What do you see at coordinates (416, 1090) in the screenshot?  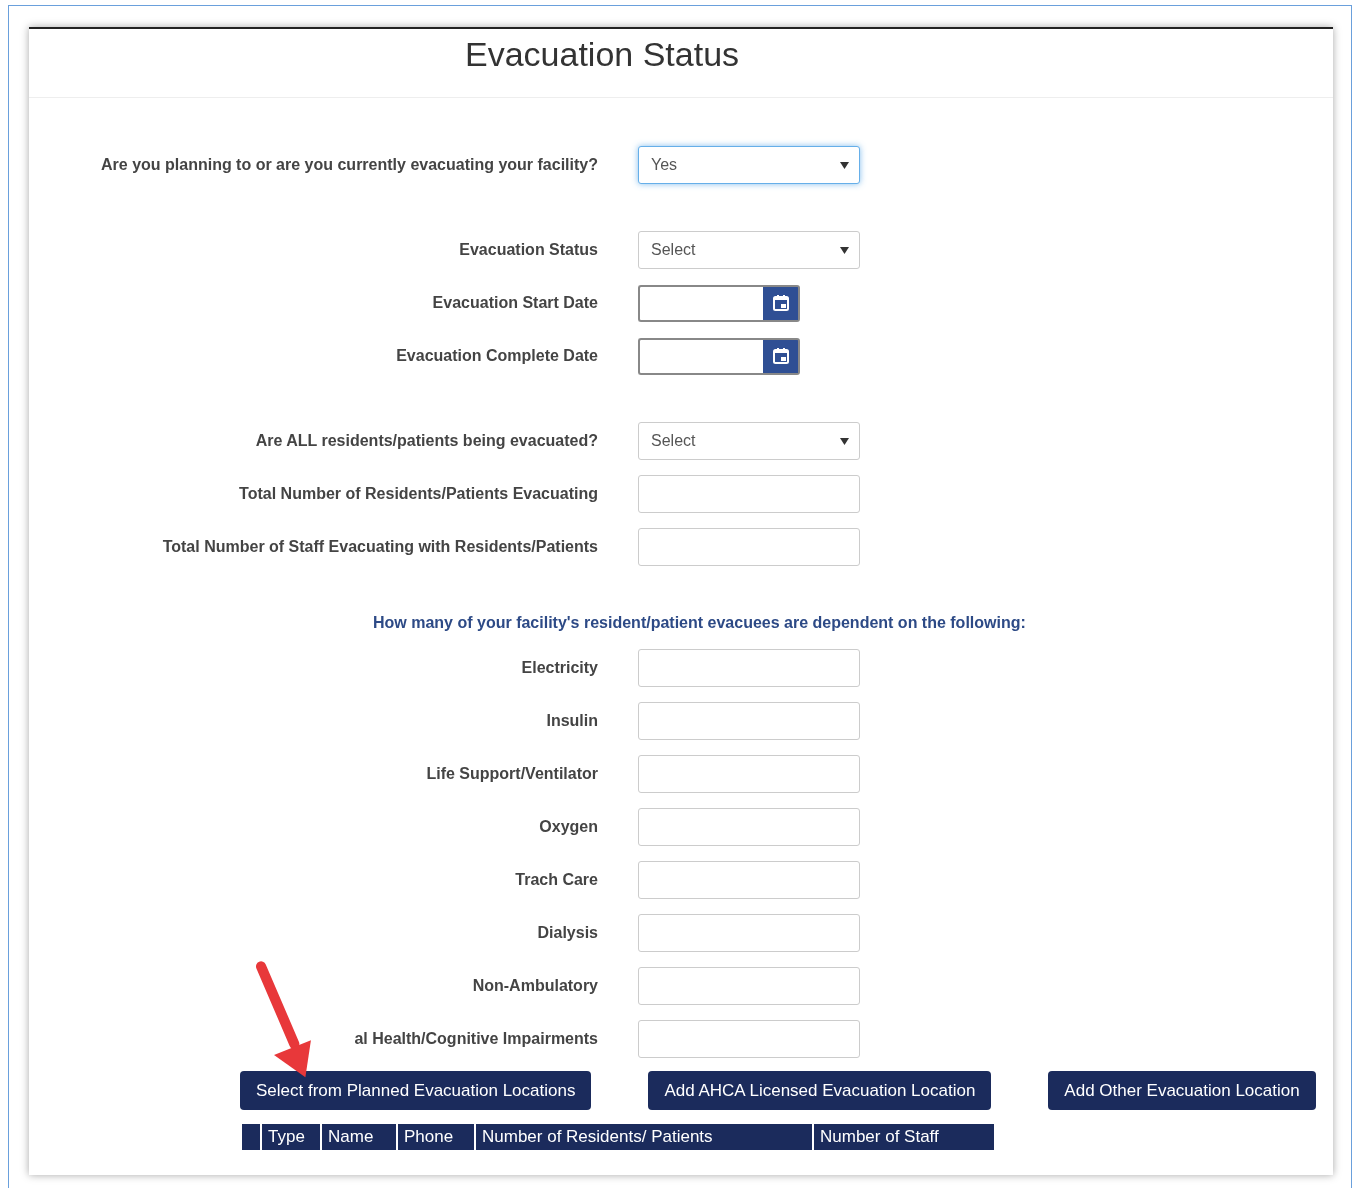 I see `action-button: Select from Planned Evacuation Locations` at bounding box center [416, 1090].